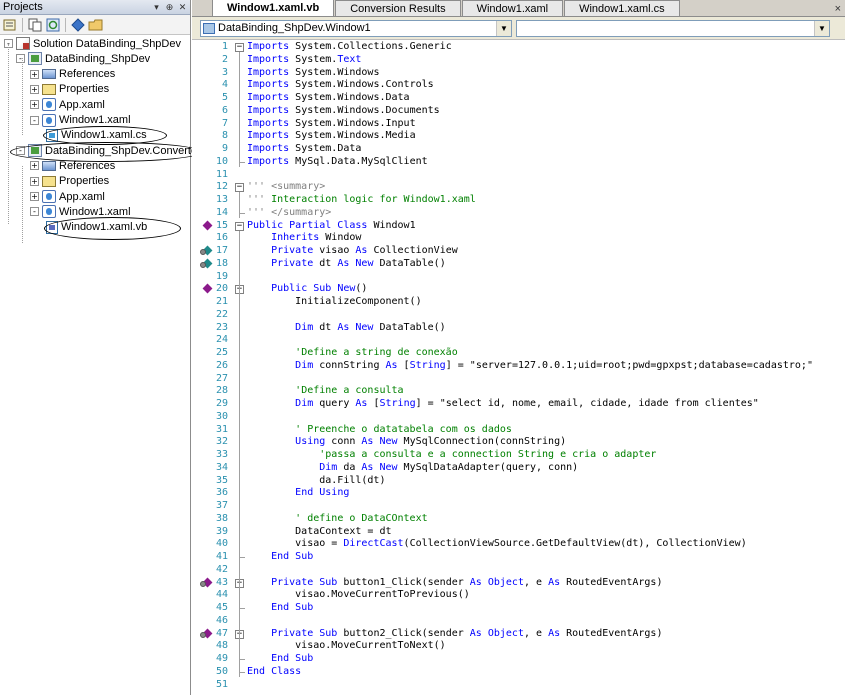 The width and height of the screenshot is (845, 695). I want to click on tree-node: - DataBinding_ShpDev, so click(83, 58).